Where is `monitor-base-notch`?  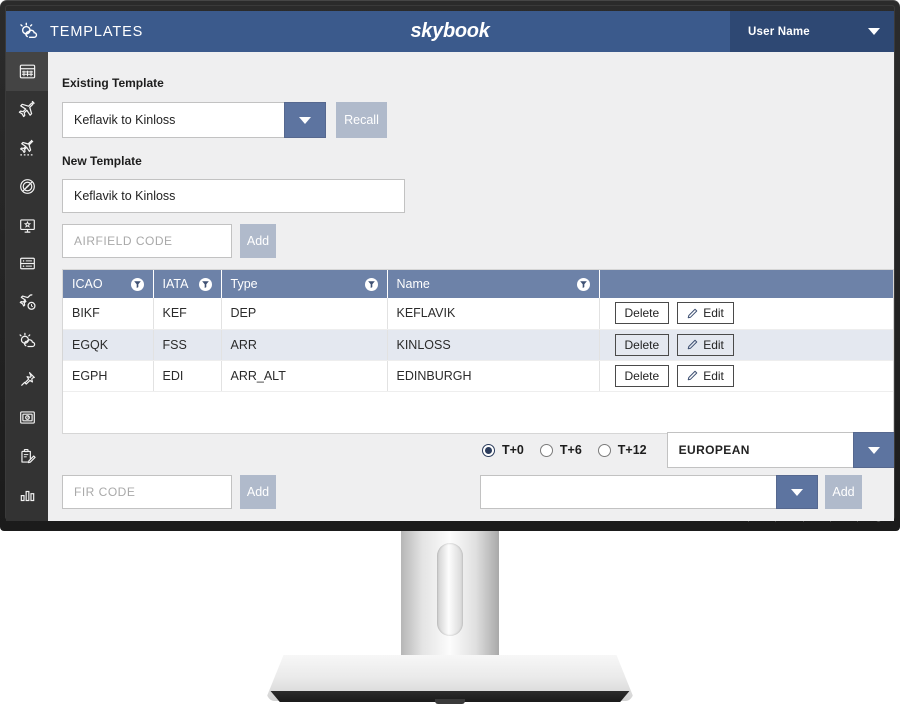 monitor-base-notch is located at coordinates (450, 701).